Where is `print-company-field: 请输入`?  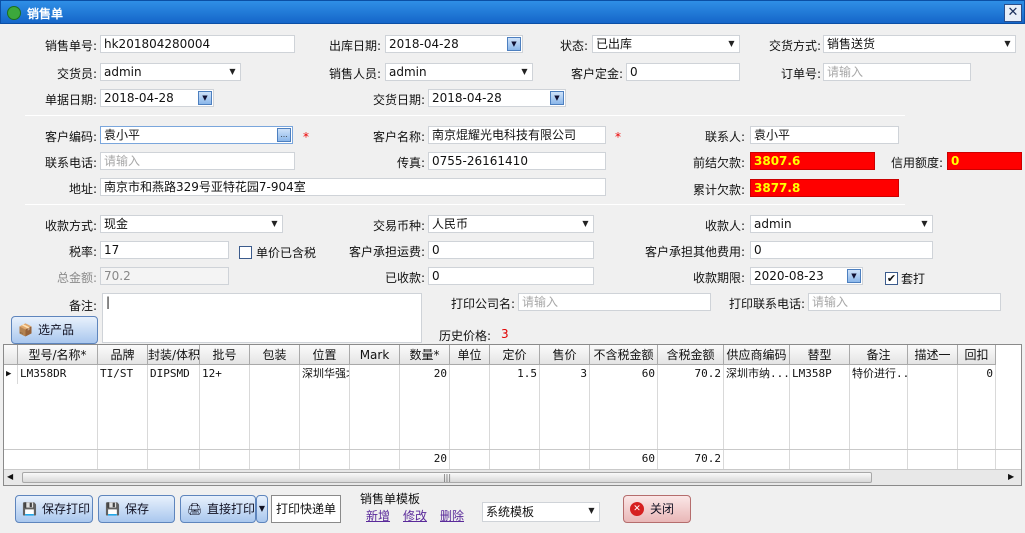
print-company-field: 请输入 is located at coordinates (614, 302).